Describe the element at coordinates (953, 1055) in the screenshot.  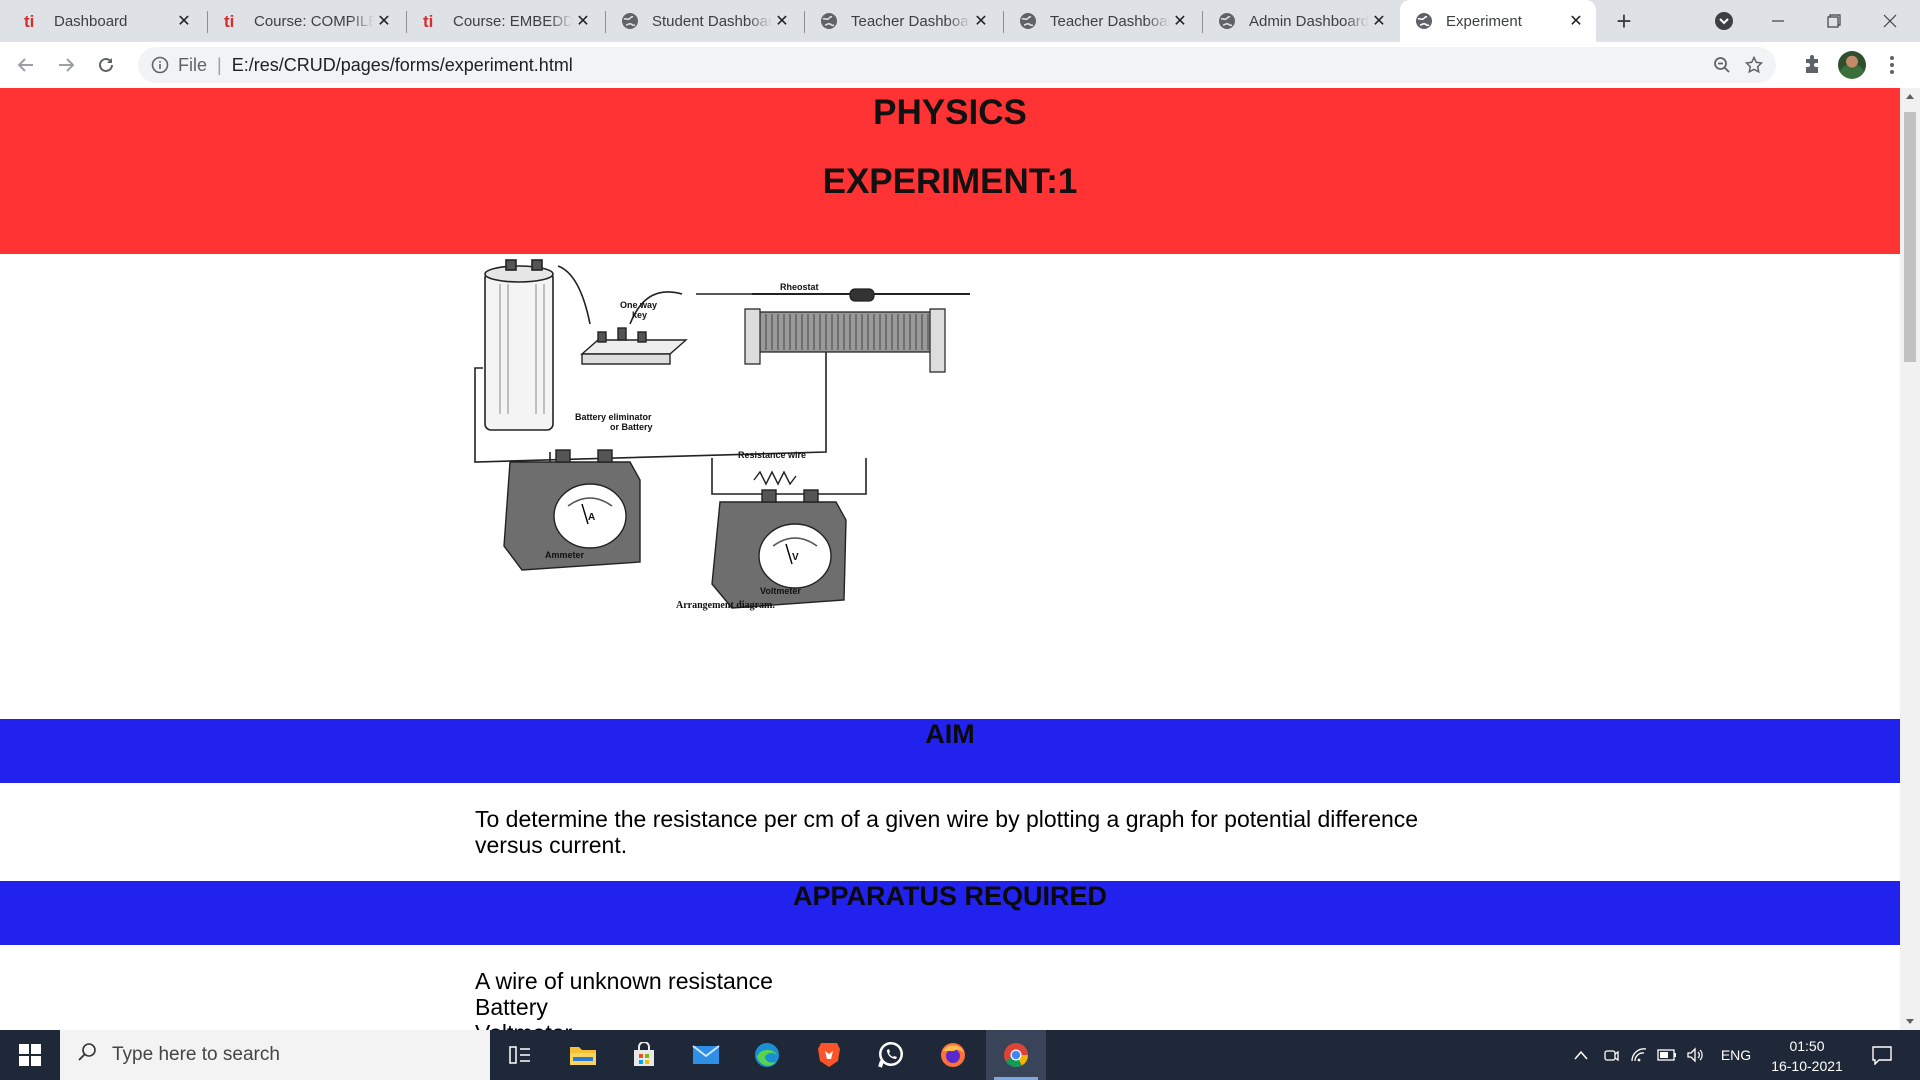
I see `firefox-icon` at that location.